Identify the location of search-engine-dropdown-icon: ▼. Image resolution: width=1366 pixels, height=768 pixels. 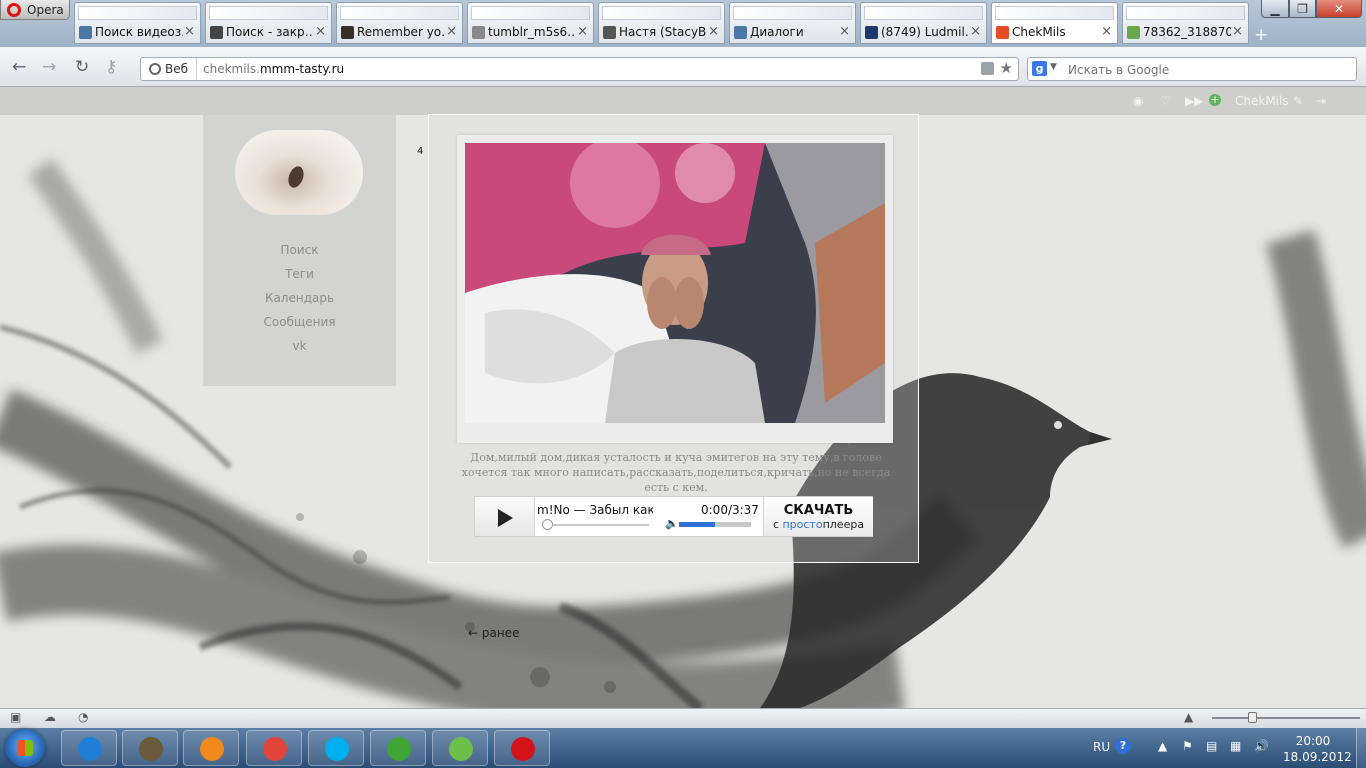
(1053, 67).